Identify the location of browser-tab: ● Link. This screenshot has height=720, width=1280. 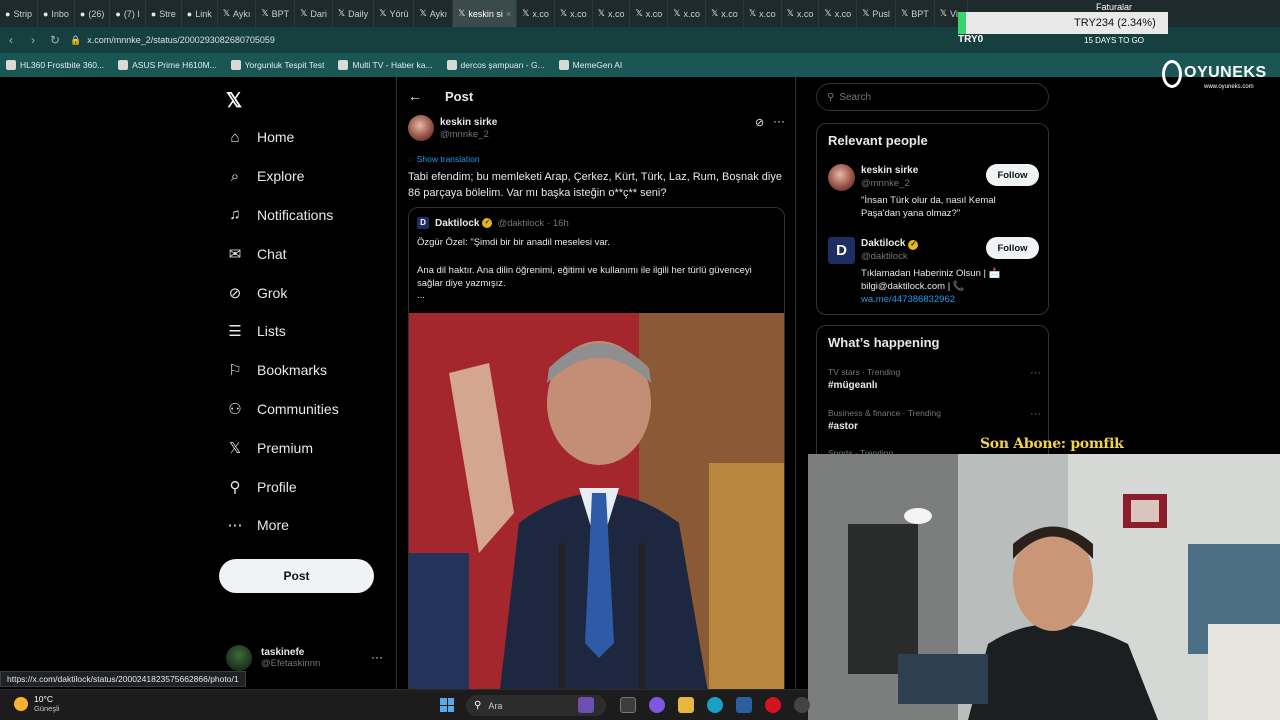
(200, 13).